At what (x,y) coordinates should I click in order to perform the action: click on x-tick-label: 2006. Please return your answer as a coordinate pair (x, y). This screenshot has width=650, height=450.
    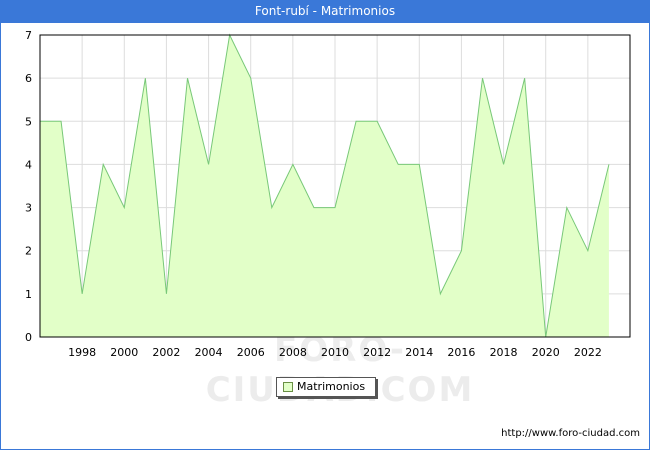
    Looking at the image, I should click on (251, 352).